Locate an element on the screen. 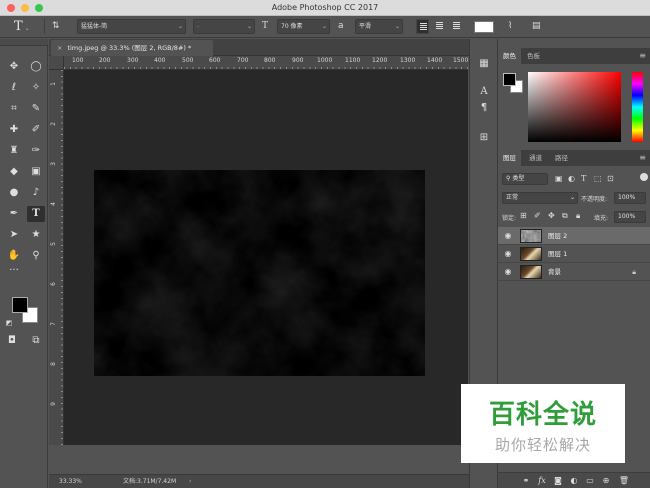 This screenshot has width=650, height=488. tab-channels: 通道 is located at coordinates (535, 158).